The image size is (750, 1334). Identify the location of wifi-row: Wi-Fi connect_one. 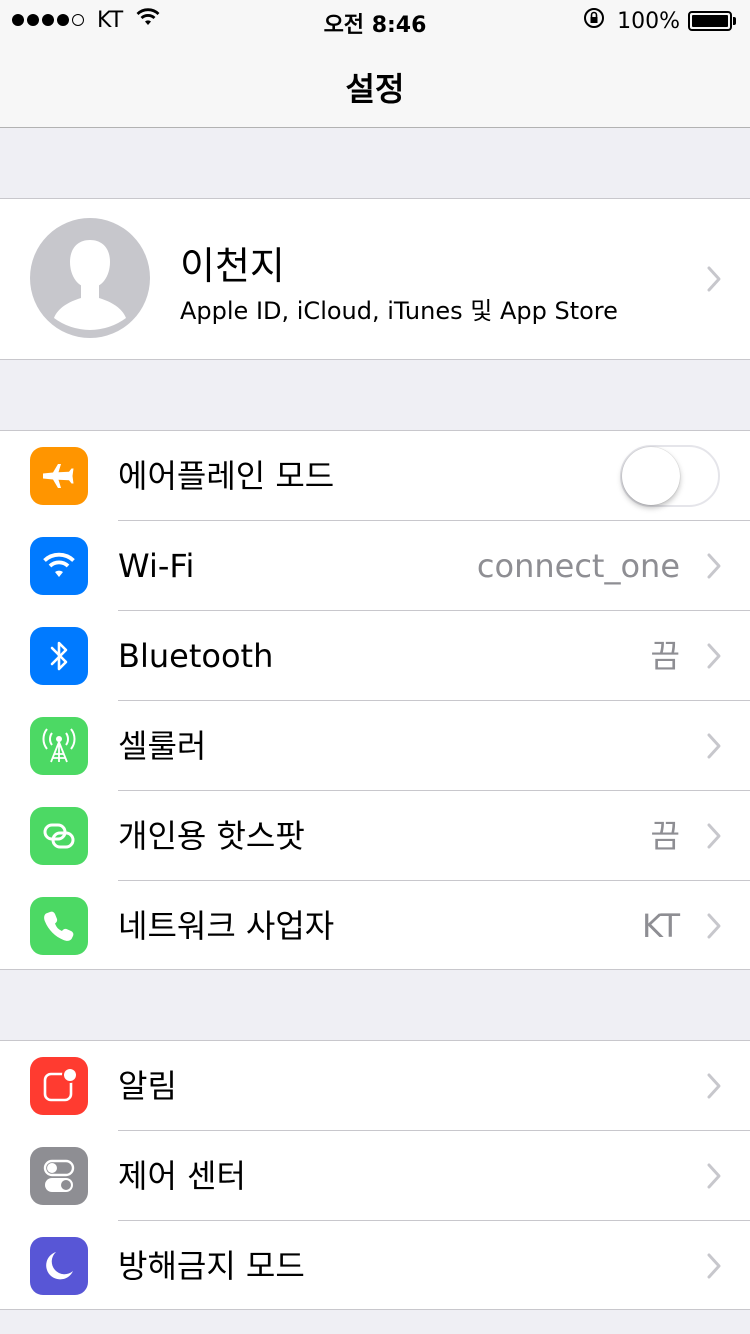
(375, 566).